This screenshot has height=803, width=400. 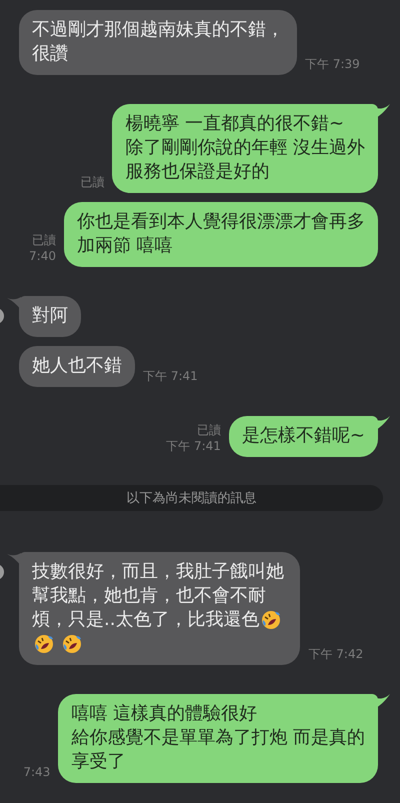 What do you see at coordinates (245, 148) in the screenshot?
I see `message-text: 除了剛剛你說的年輕 沒生過外` at bounding box center [245, 148].